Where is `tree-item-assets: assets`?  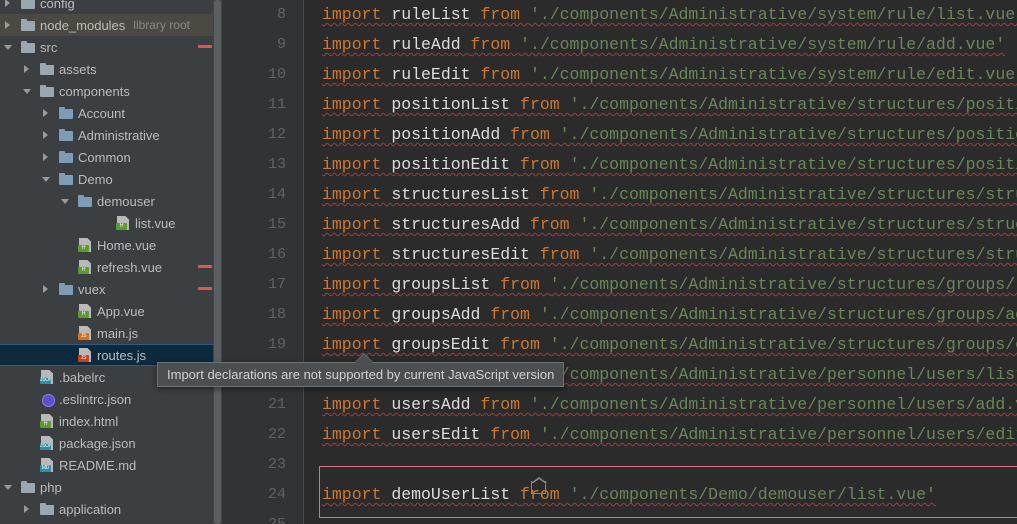 tree-item-assets: assets is located at coordinates (111, 69).